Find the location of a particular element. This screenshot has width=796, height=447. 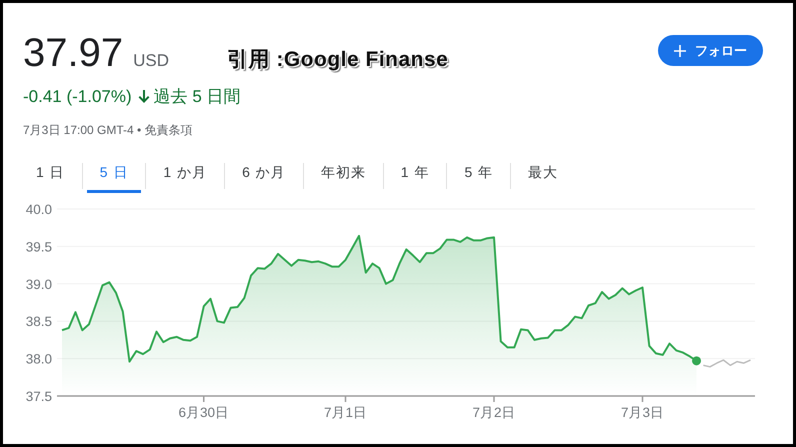

y-axis-label: 39.5 is located at coordinates (39, 246).